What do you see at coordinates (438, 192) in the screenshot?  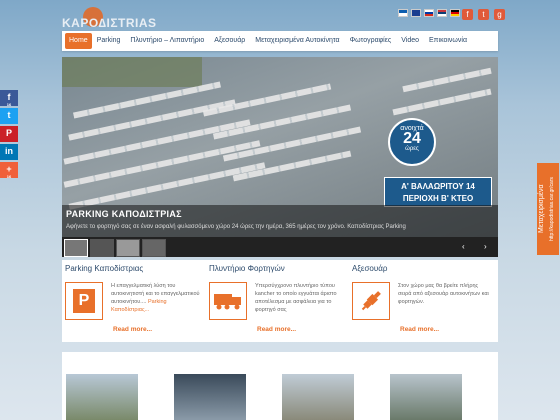 I see `address-box: Α' ΒΑΛΑΩΡΙΤΟΥ 14 ΠΕΡΙΟΧΗ Β' ΚΤΕΟ` at bounding box center [438, 192].